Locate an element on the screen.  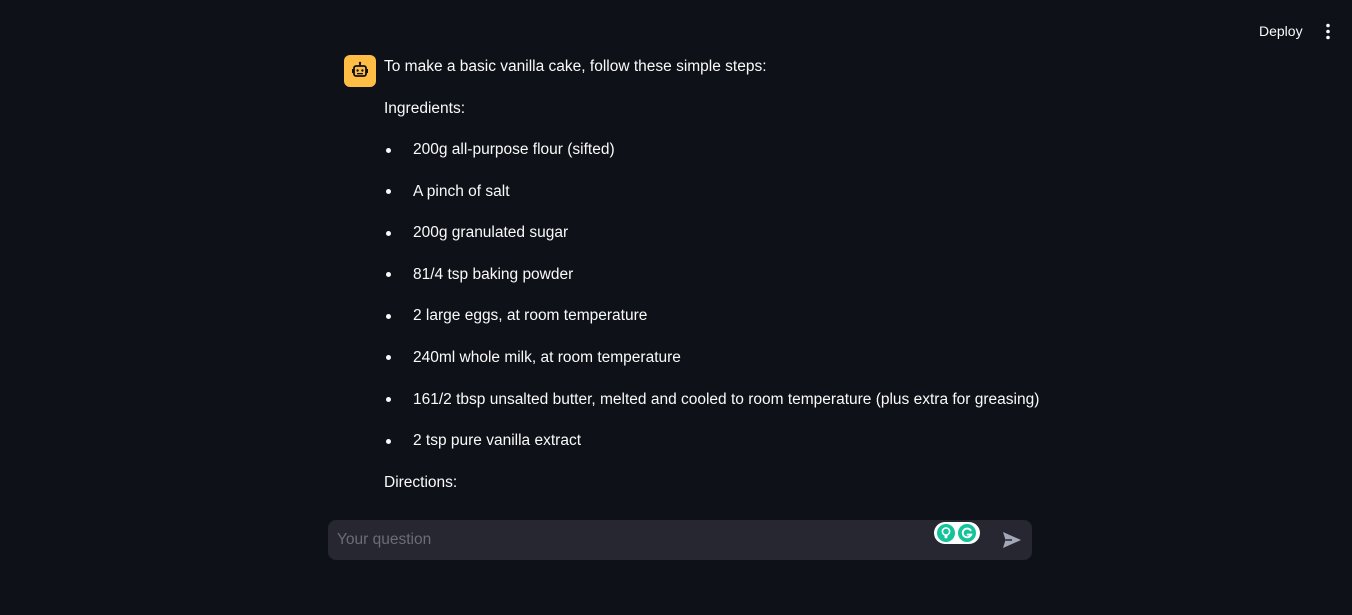
grammarly-icon is located at coordinates (967, 533).